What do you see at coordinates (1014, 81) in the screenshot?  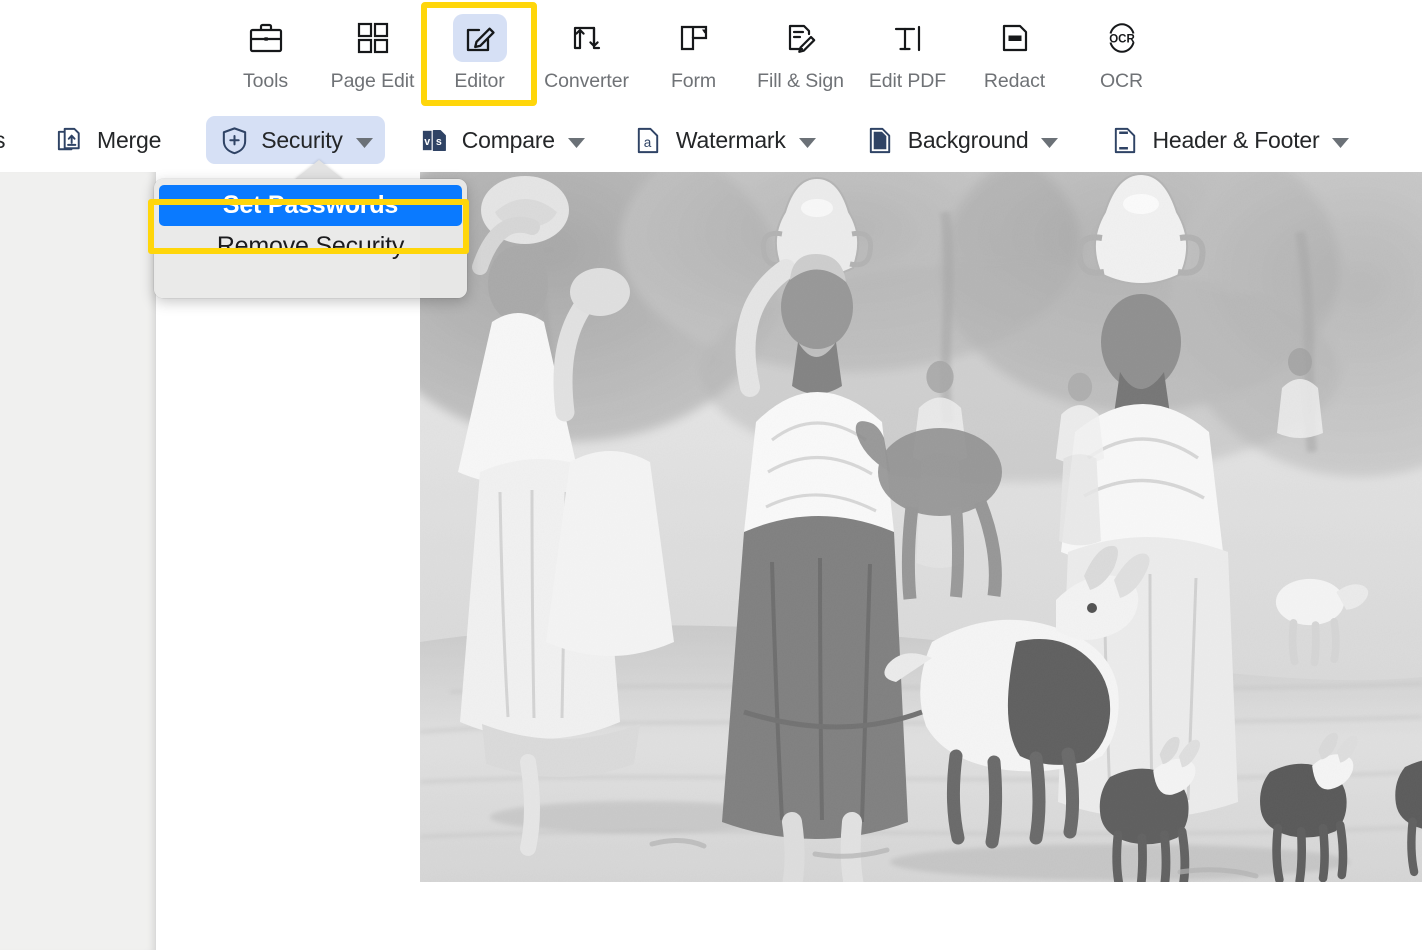 I see `toolbar-item-label: Redact` at bounding box center [1014, 81].